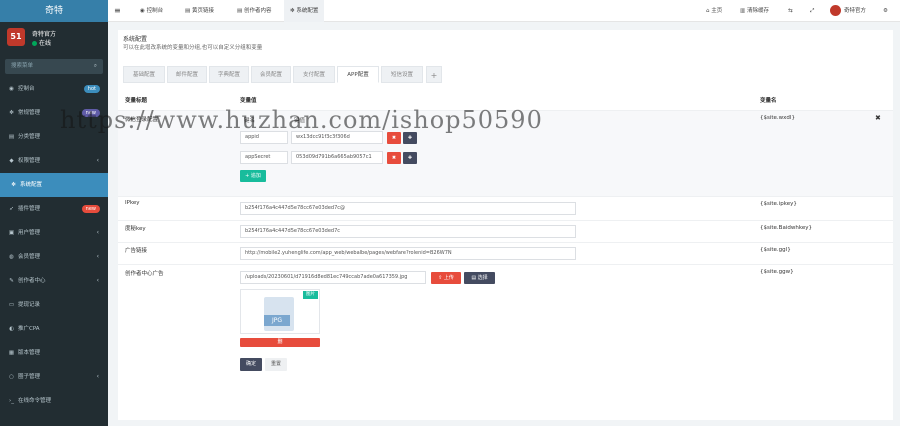 The height and width of the screenshot is (426, 900). Describe the element at coordinates (54, 353) in the screenshot. I see `sidebar-item: ▦ 版本管理` at that location.